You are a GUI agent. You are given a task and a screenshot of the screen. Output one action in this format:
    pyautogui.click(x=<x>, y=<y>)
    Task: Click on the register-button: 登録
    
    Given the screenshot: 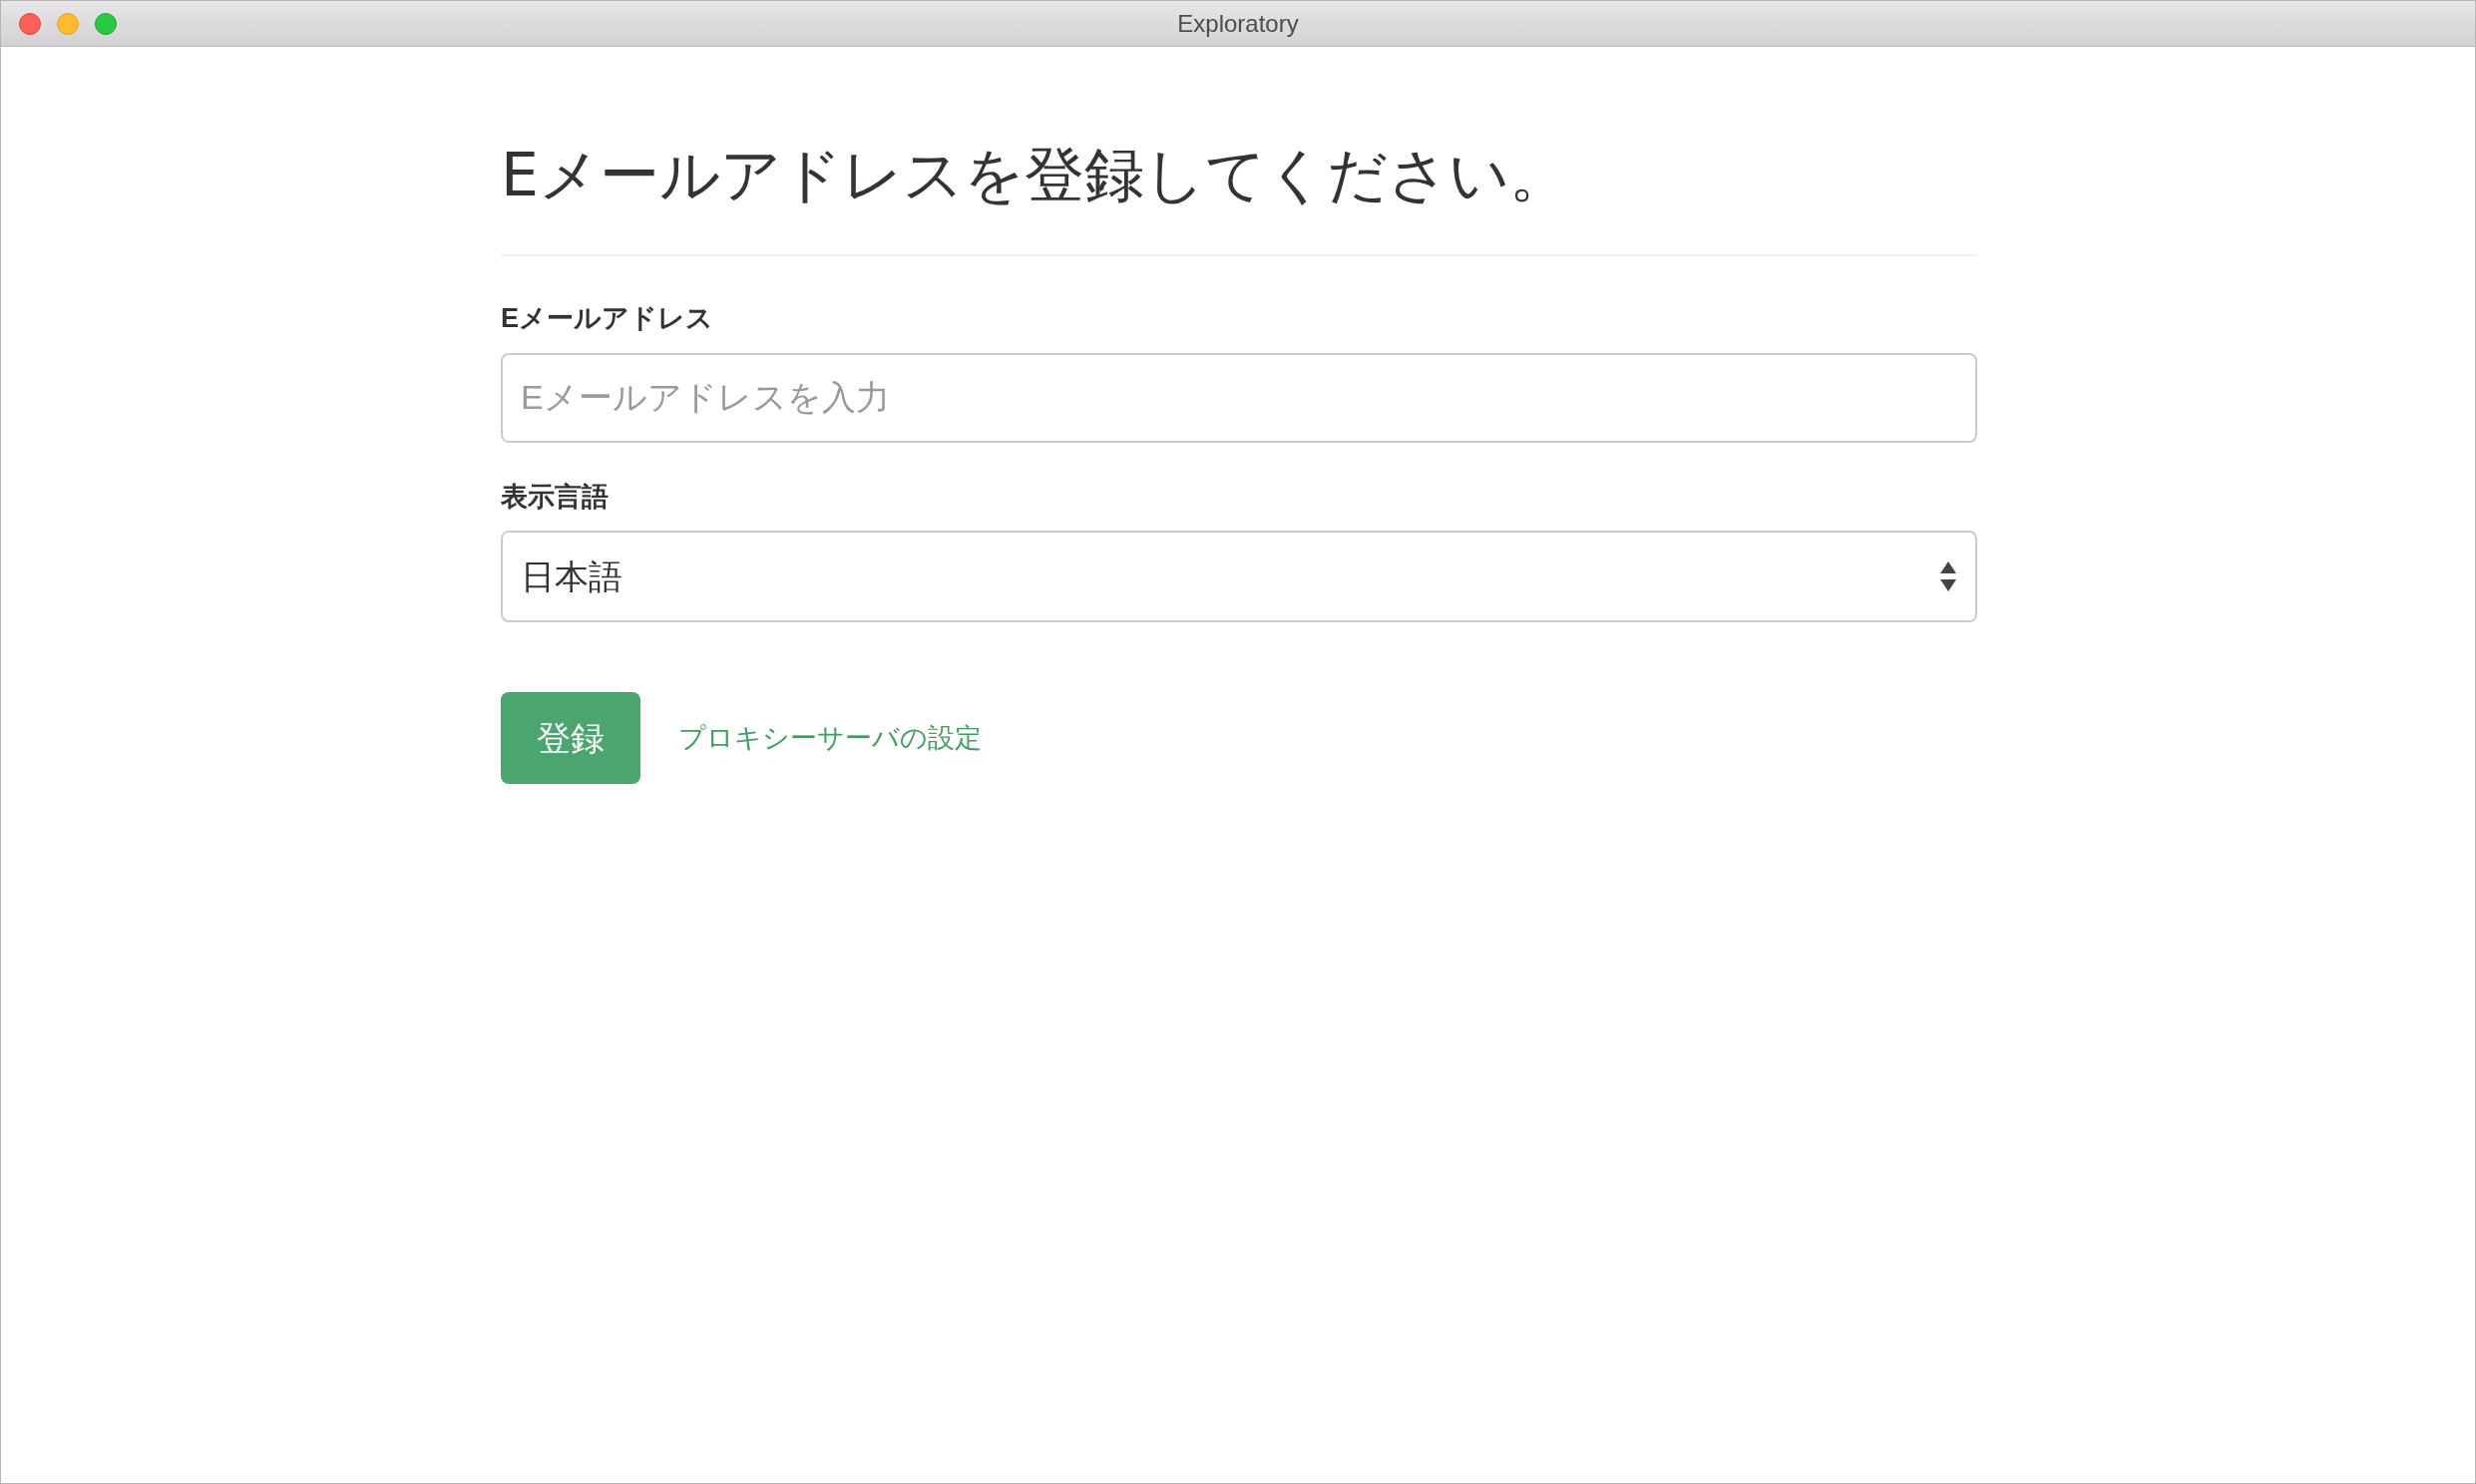 What is the action you would take?
    pyautogui.click(x=570, y=738)
    